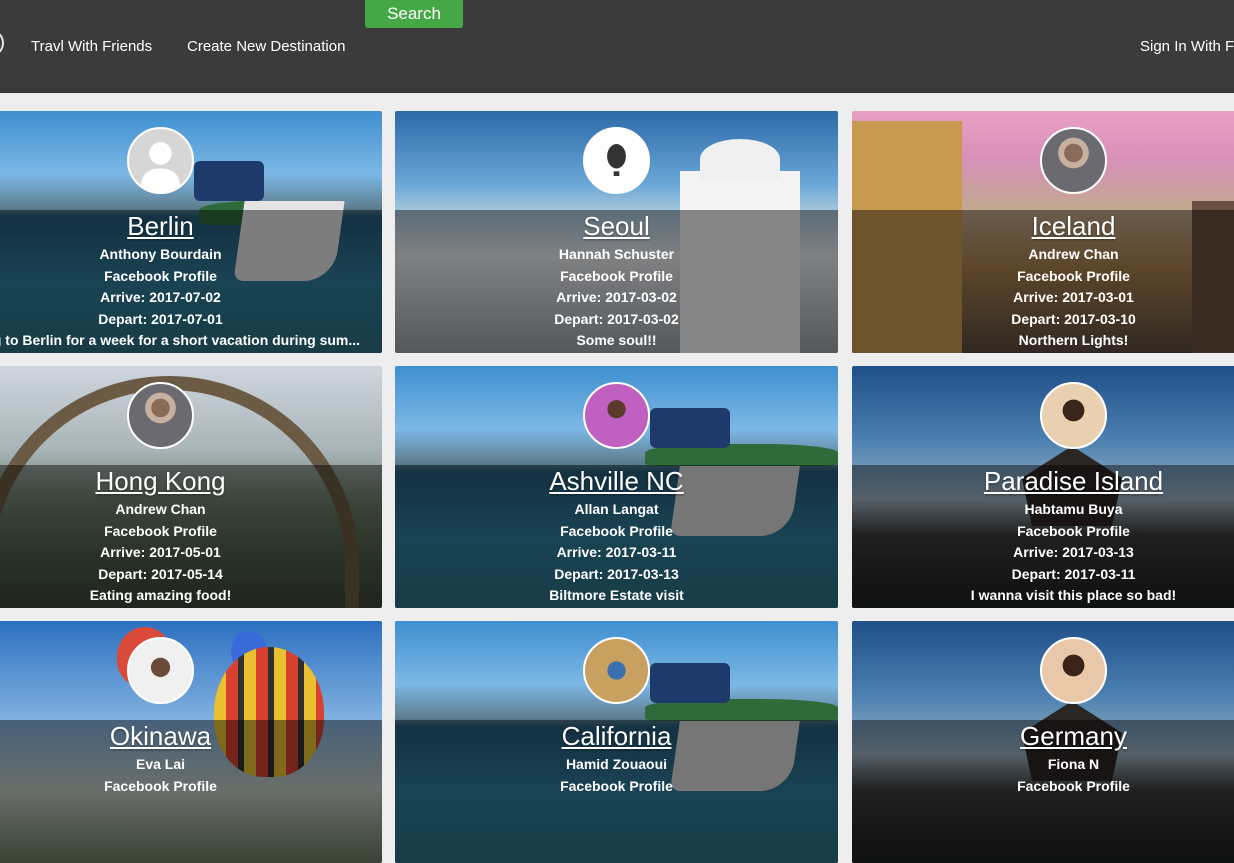 Image resolution: width=1234 pixels, height=863 pixels. I want to click on nav-travl-with-friends: Travl With Friends, so click(91, 46).